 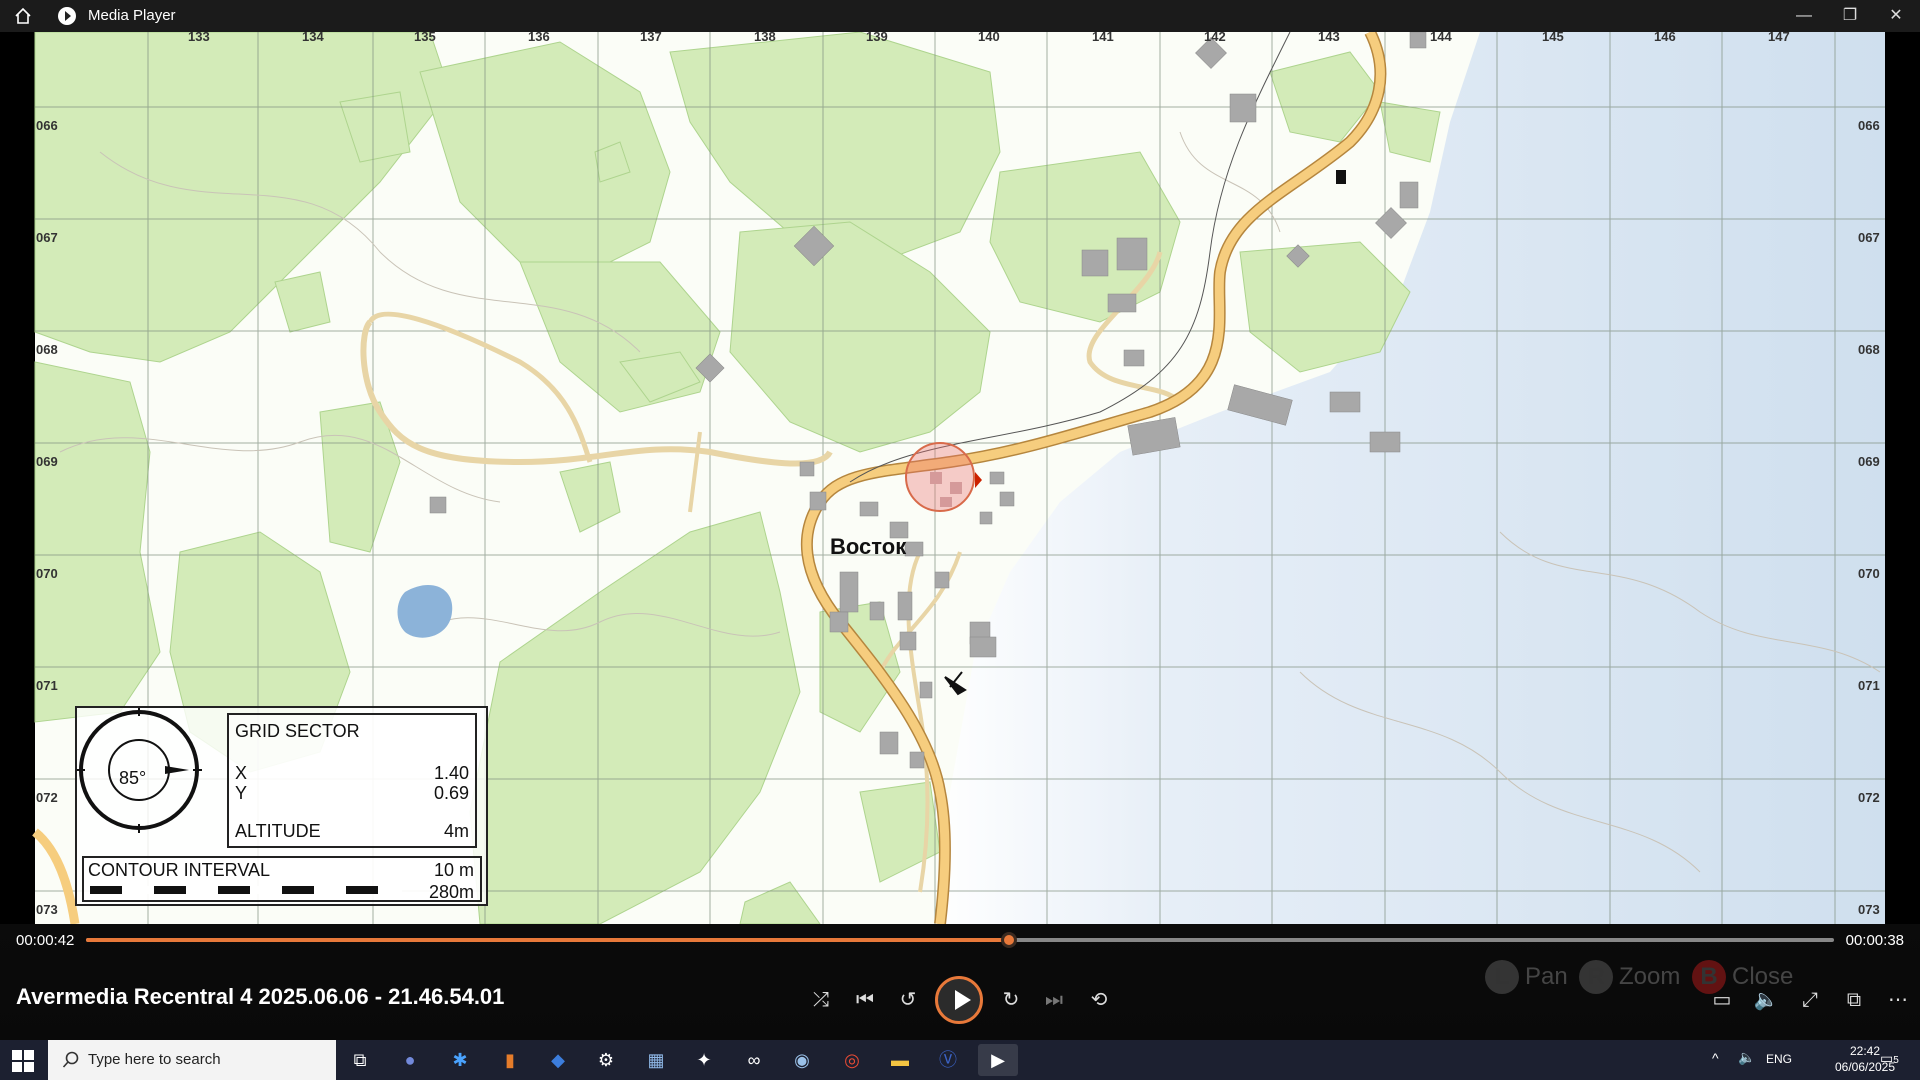 What do you see at coordinates (754, 1060) in the screenshot?
I see `meta-icon: ∞` at bounding box center [754, 1060].